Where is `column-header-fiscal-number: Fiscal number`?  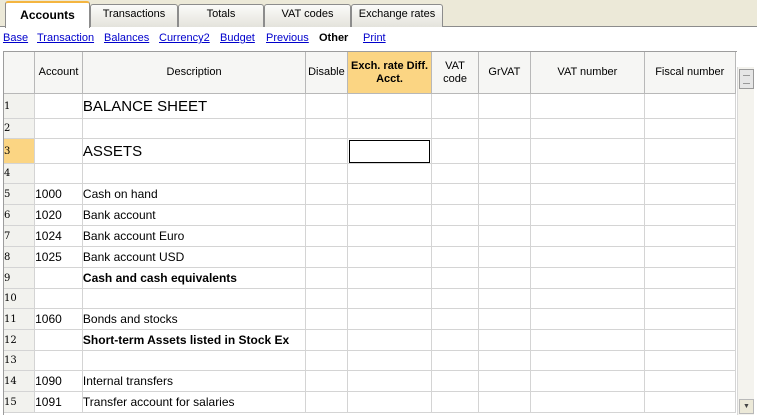 column-header-fiscal-number: Fiscal number is located at coordinates (689, 73).